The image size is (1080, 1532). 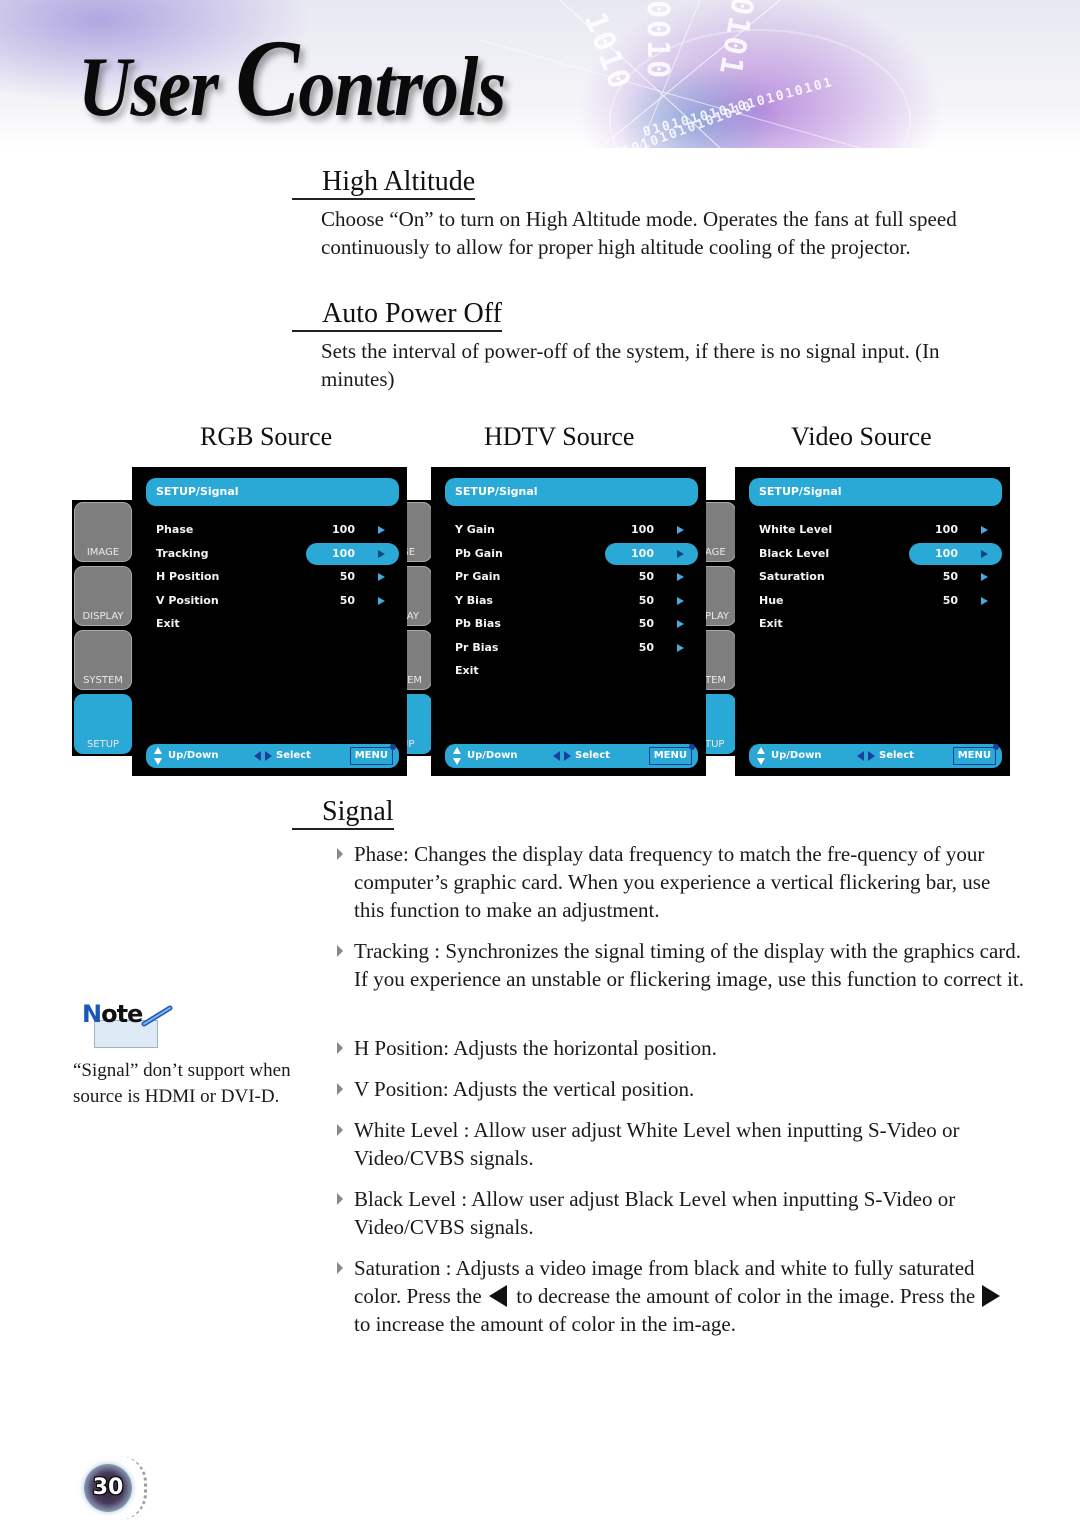 What do you see at coordinates (188, 576) in the screenshot?
I see `osd-item-label: H Position` at bounding box center [188, 576].